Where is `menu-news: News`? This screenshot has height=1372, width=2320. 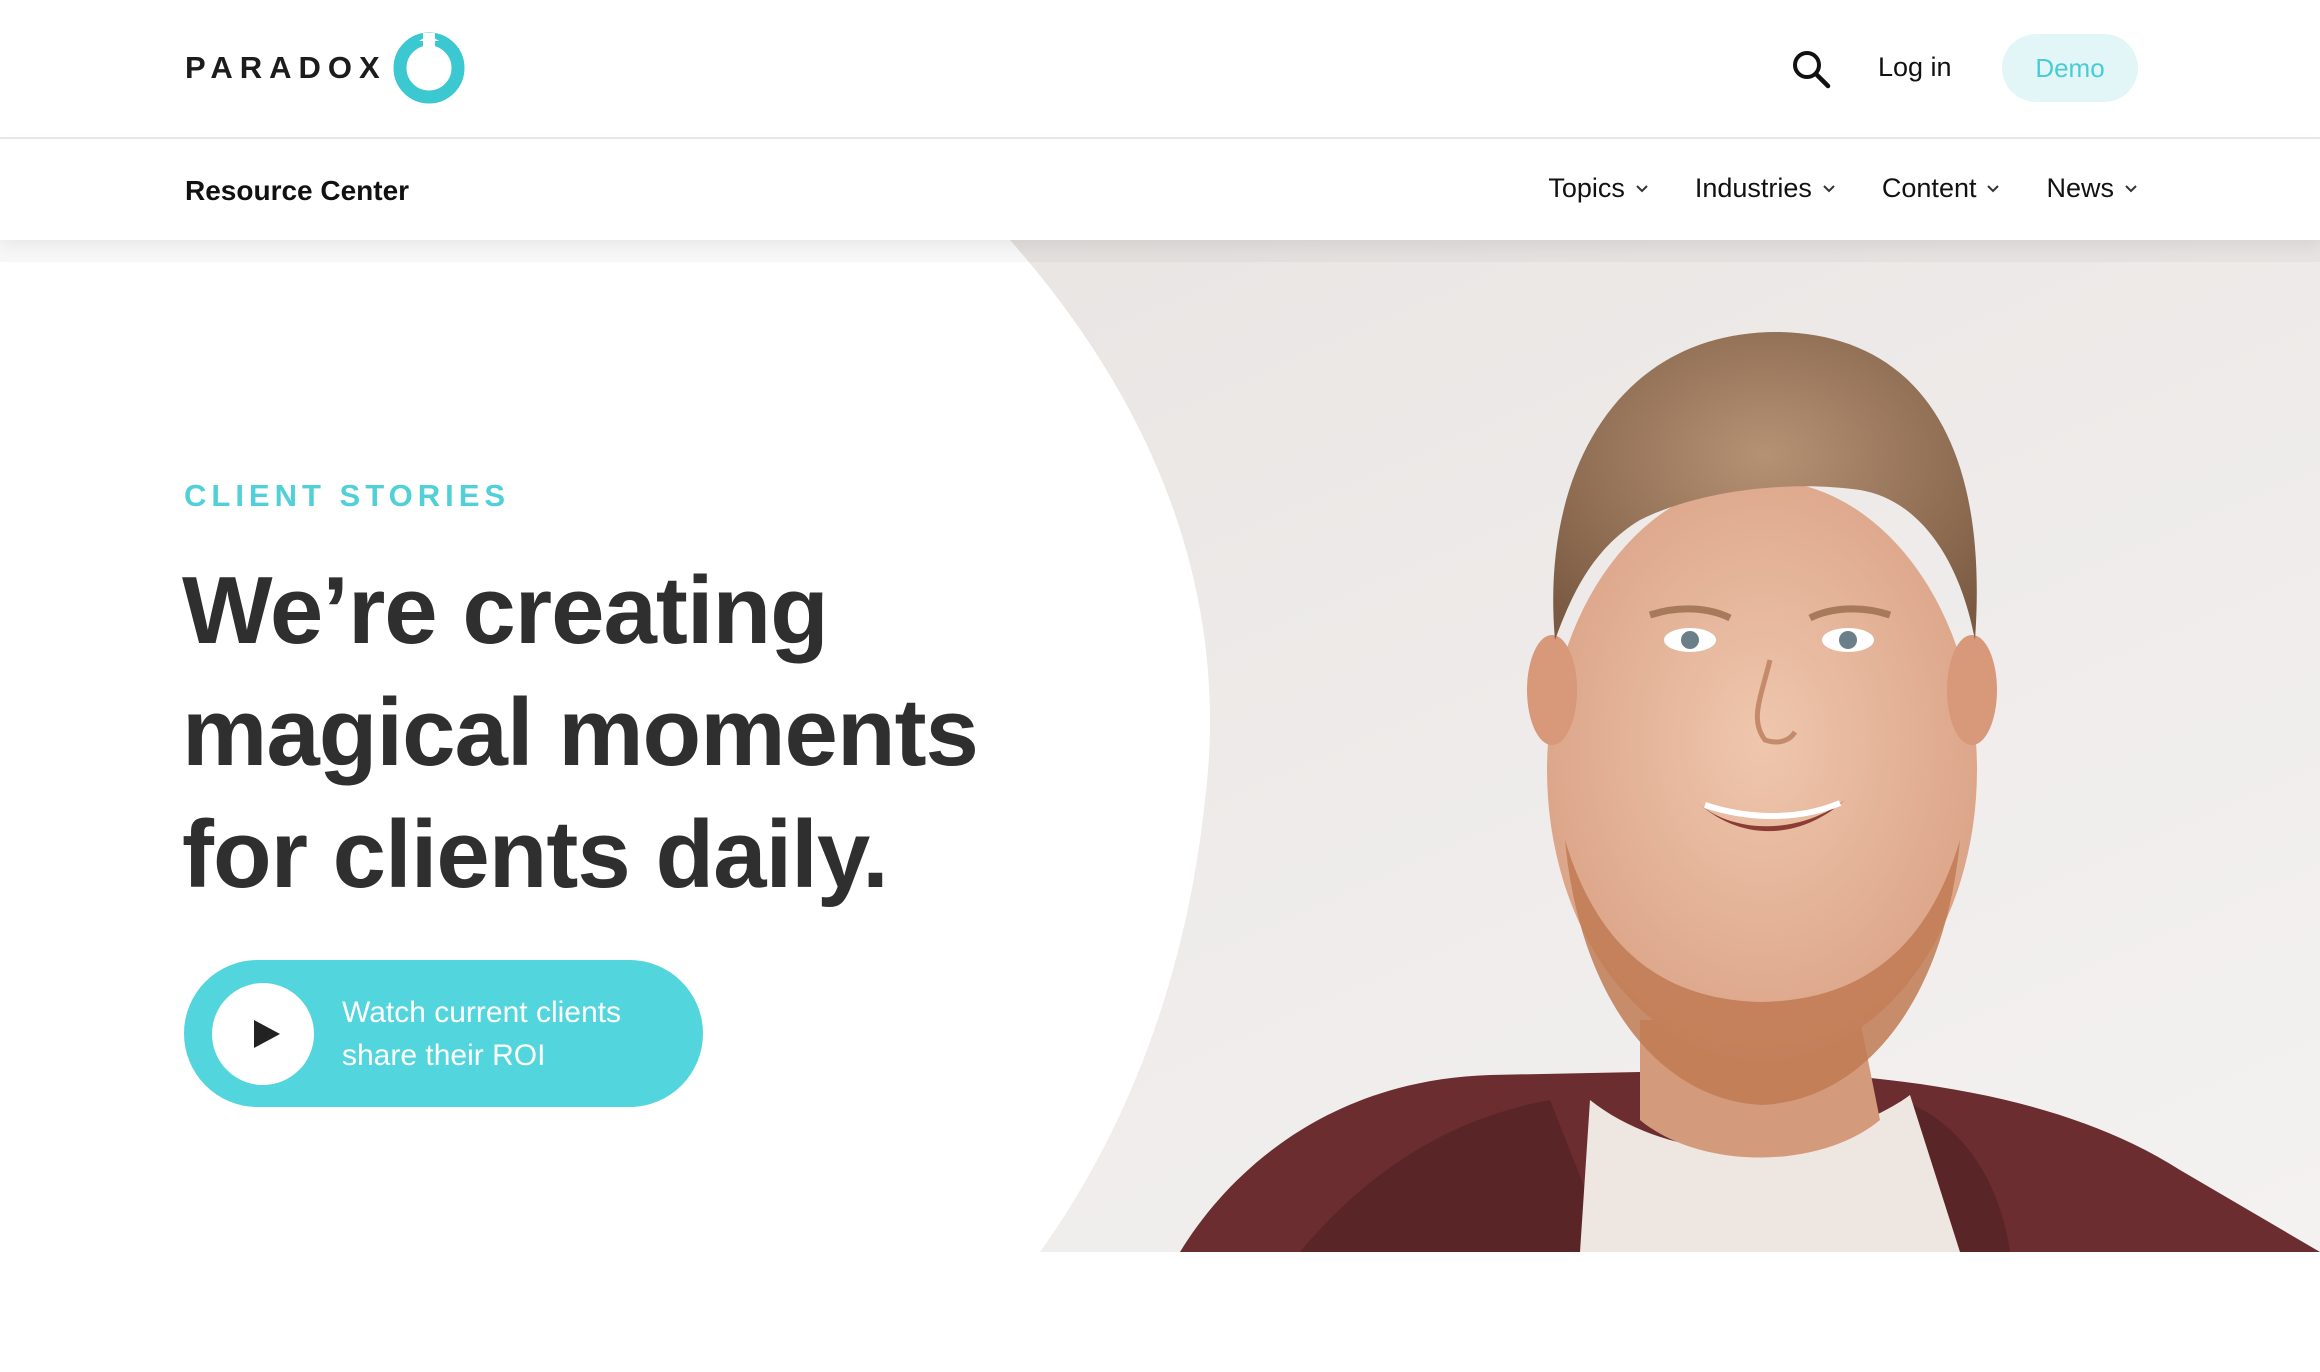
menu-news: News is located at coordinates (2092, 188).